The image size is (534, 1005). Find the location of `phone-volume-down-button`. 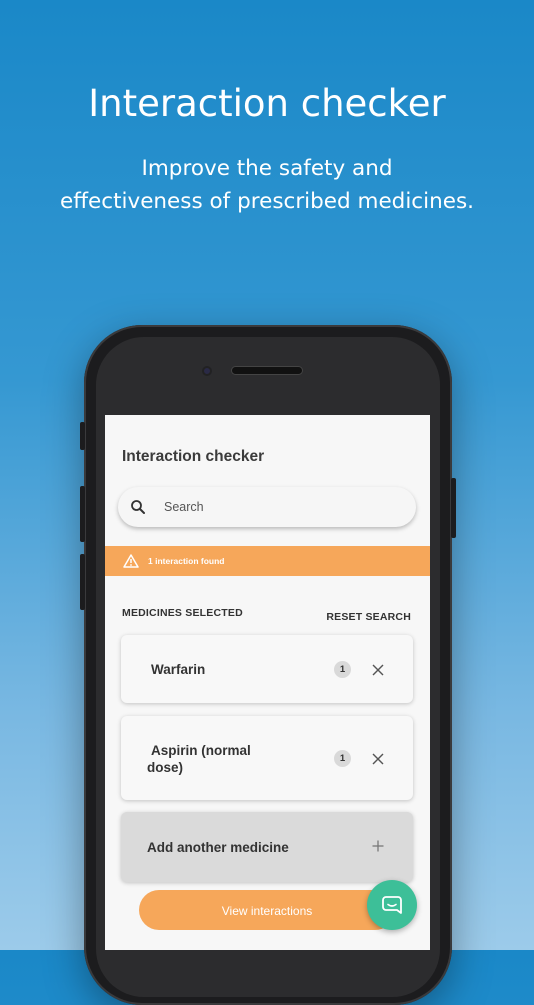

phone-volume-down-button is located at coordinates (82, 582).